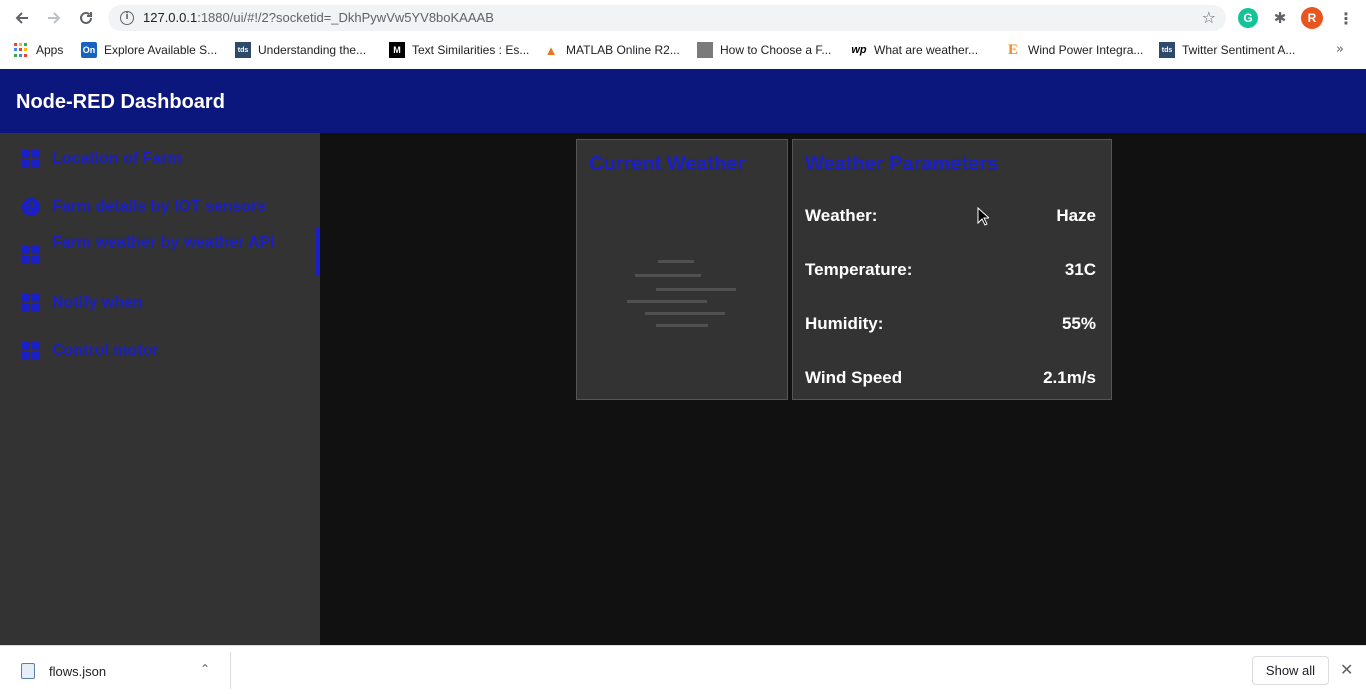 Image resolution: width=1366 pixels, height=694 pixels. I want to click on help-icon: ?, so click(31, 207).